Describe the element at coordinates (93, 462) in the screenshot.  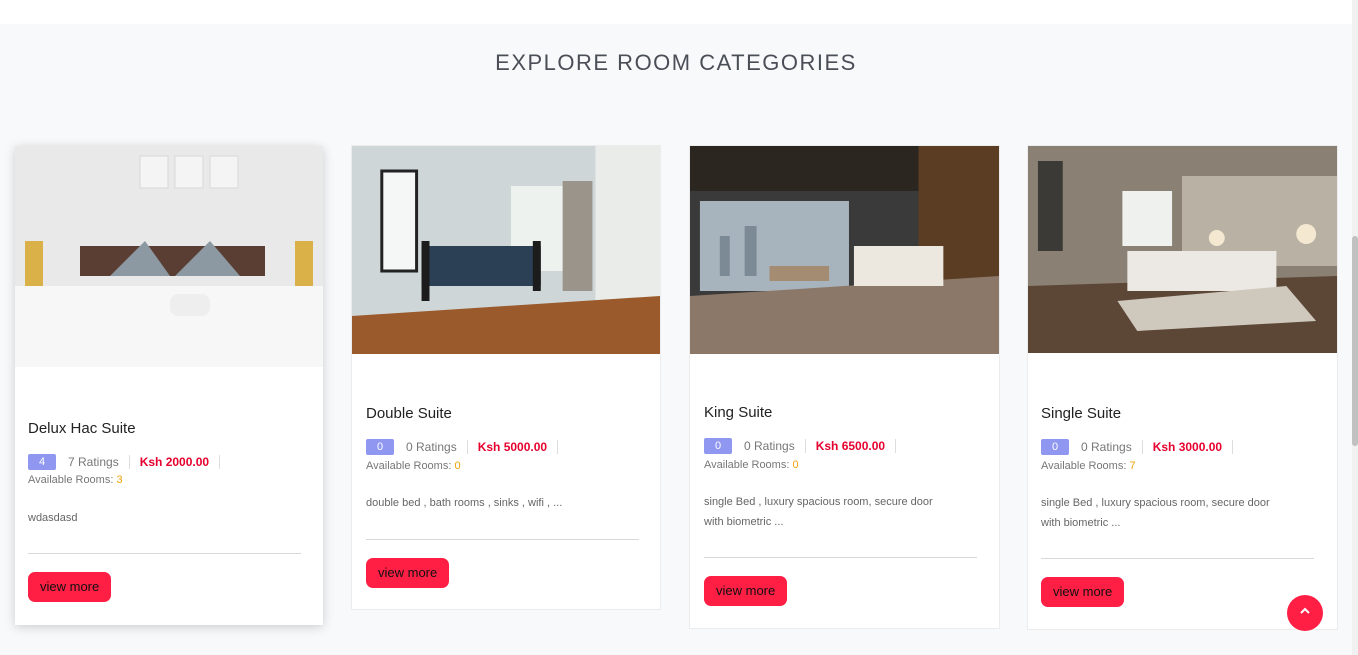
I see `ratings-count: 7 Ratings` at that location.